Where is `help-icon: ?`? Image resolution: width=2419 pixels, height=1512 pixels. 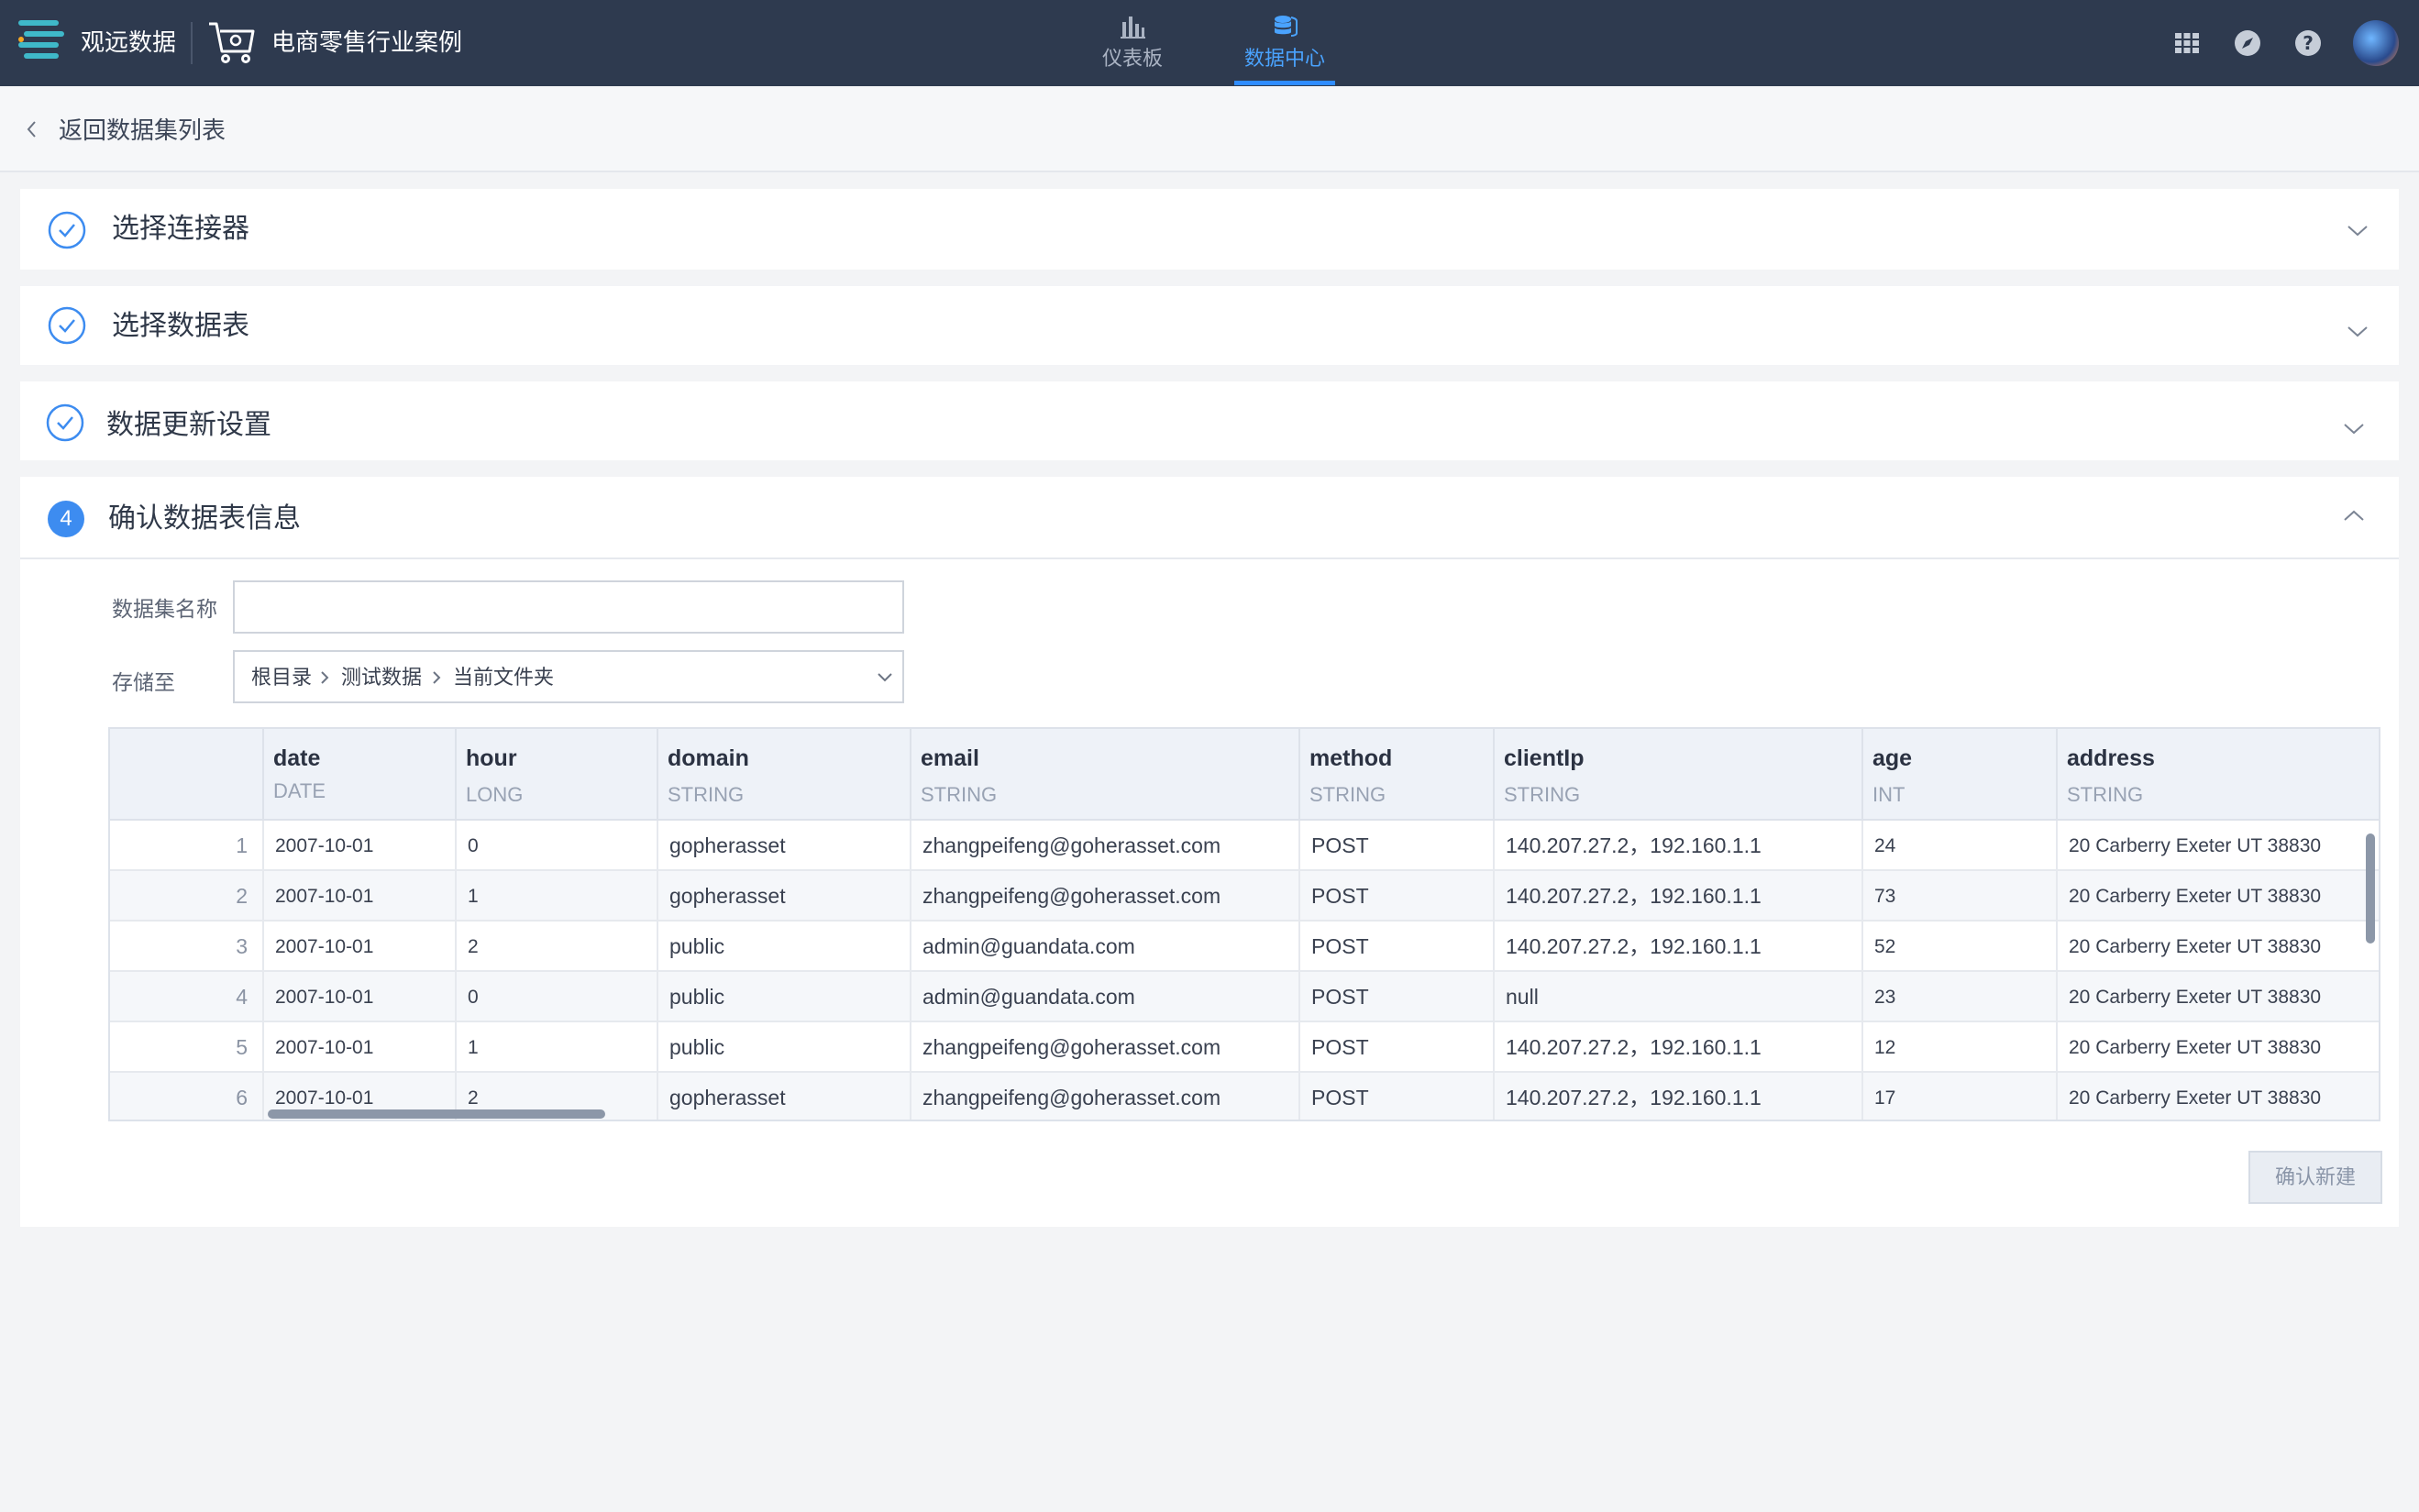 help-icon: ? is located at coordinates (2308, 43).